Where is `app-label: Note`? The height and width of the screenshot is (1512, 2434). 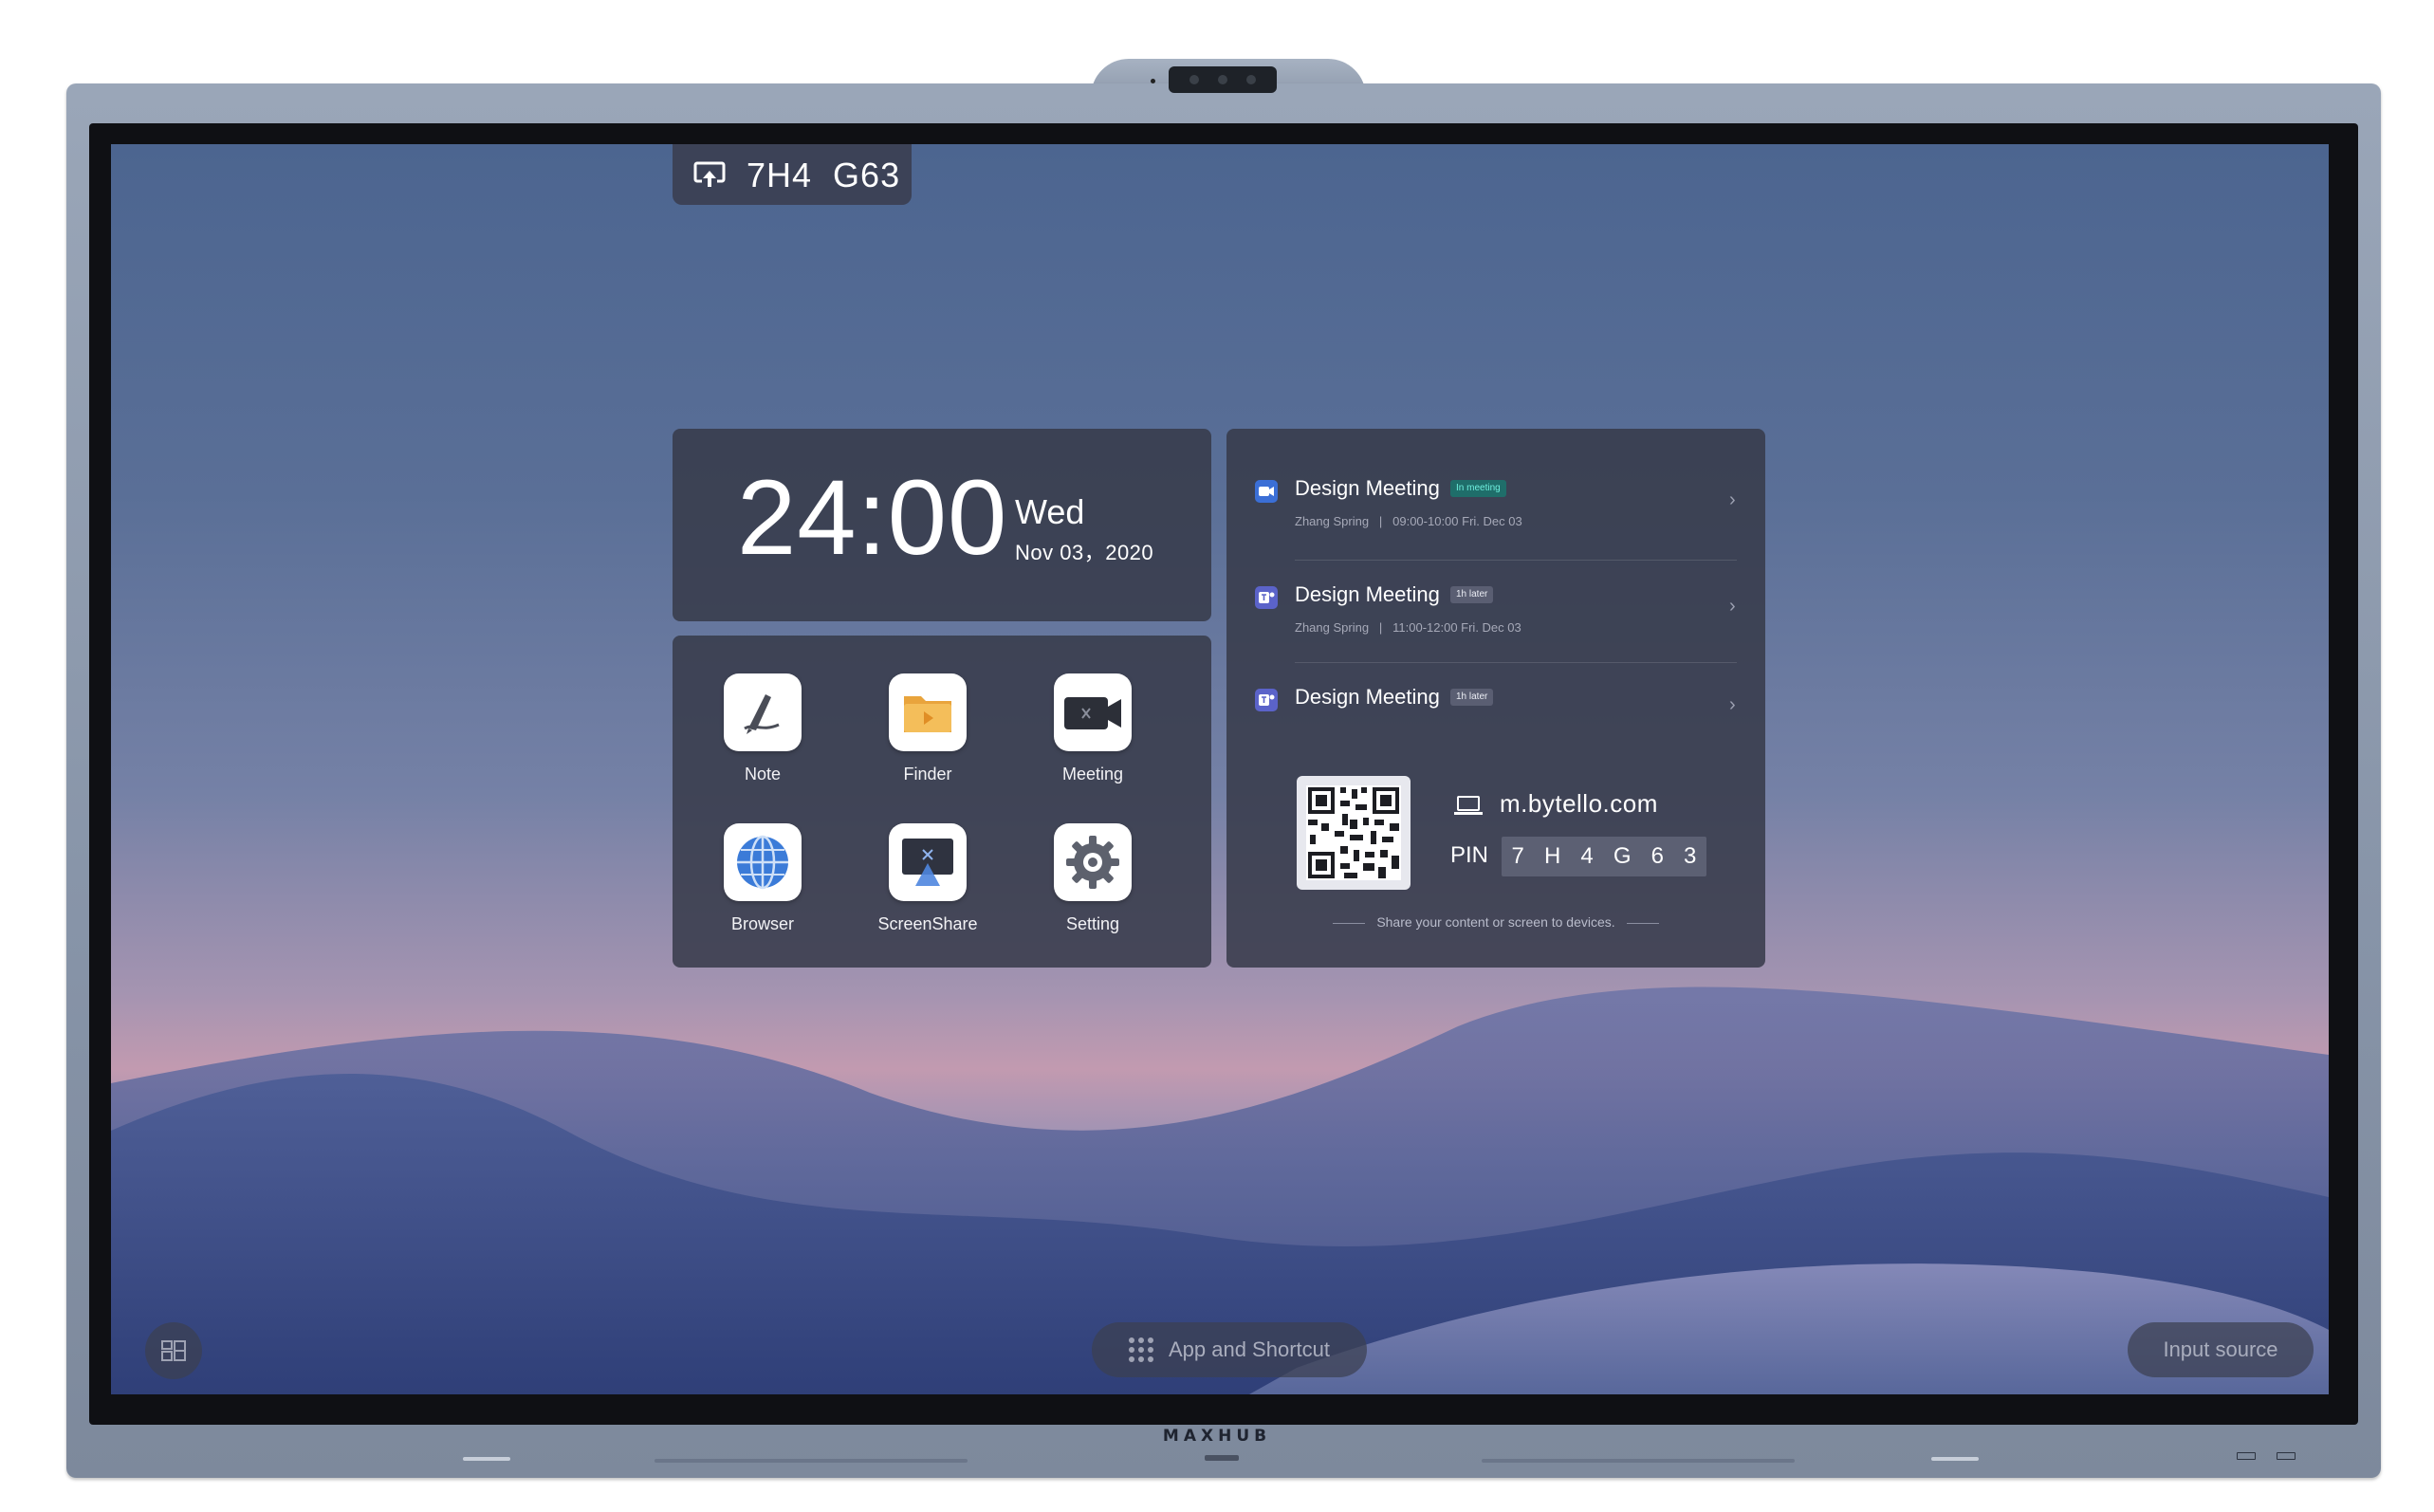
app-label: Note is located at coordinates (763, 774).